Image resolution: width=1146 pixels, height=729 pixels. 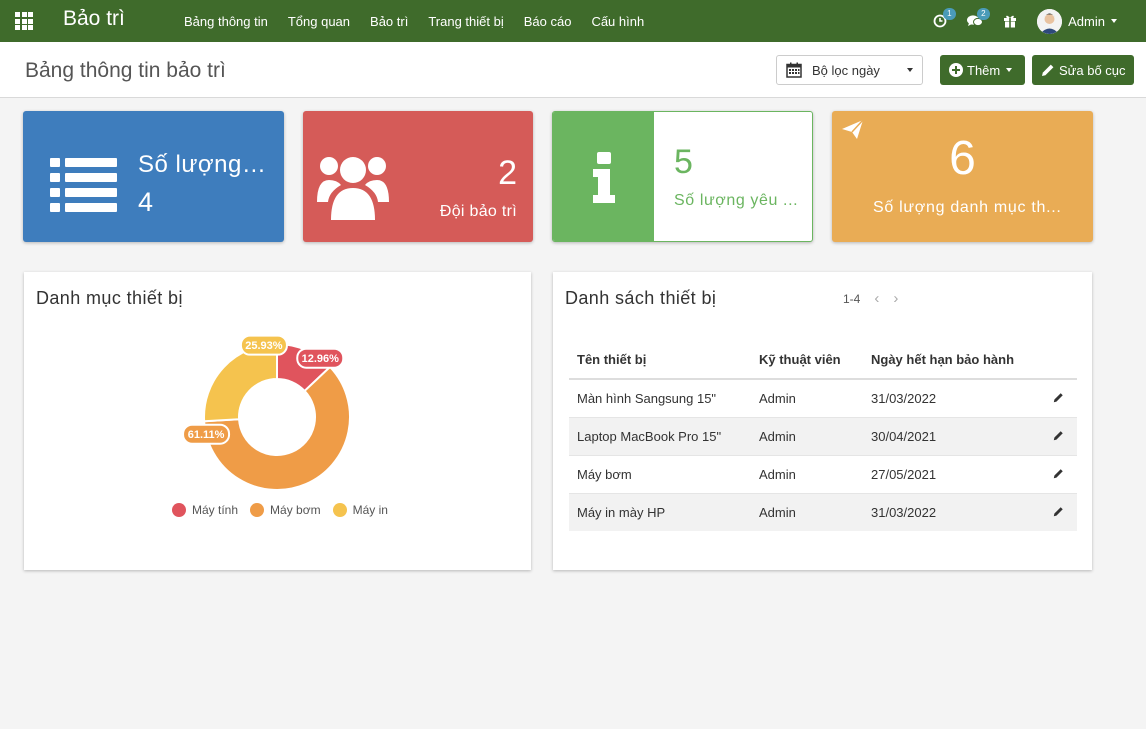 I want to click on legend-label: Máy tính, so click(x=215, y=510).